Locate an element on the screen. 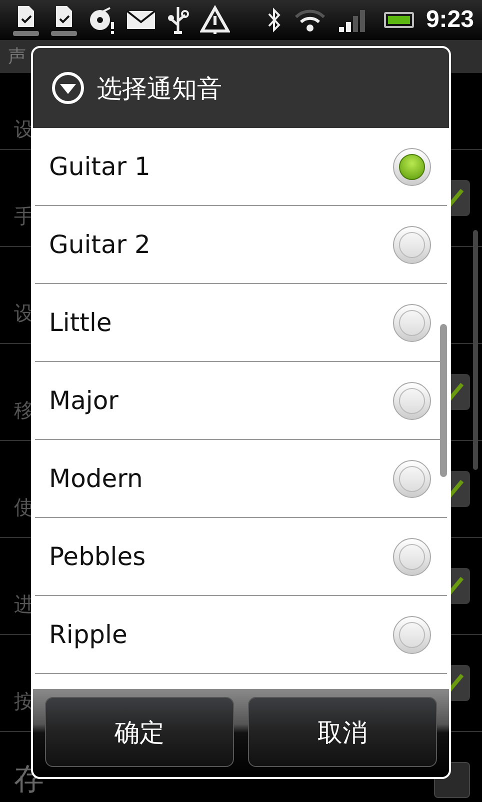 Image resolution: width=482 pixels, height=802 pixels. signal-icon is located at coordinates (352, 20).